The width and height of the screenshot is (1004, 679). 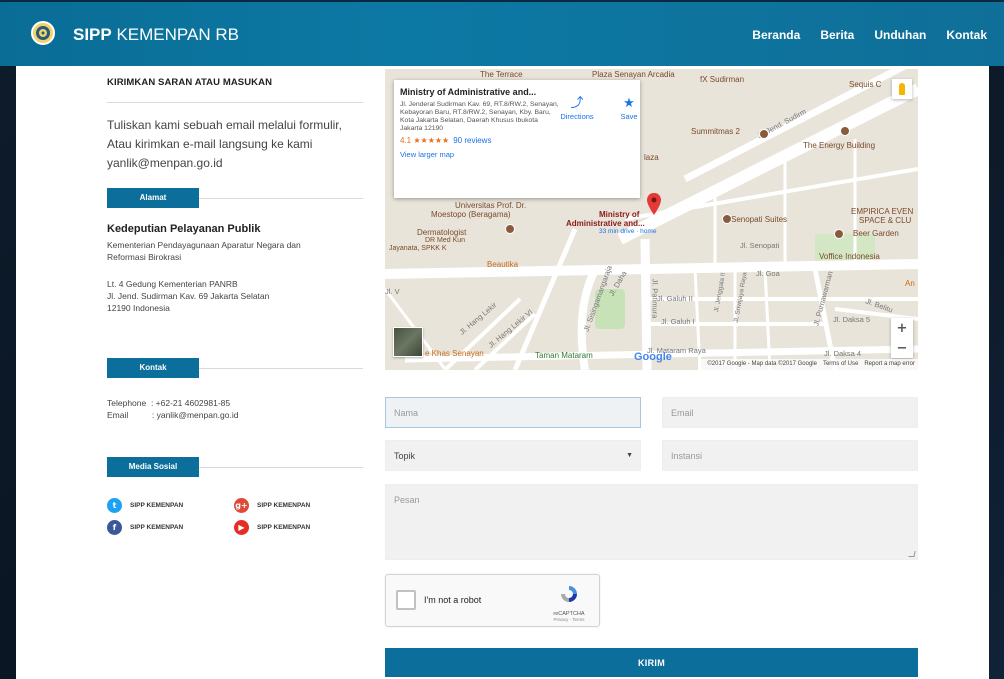 I want to click on map-label-terrace: The Terrace, so click(x=501, y=74).